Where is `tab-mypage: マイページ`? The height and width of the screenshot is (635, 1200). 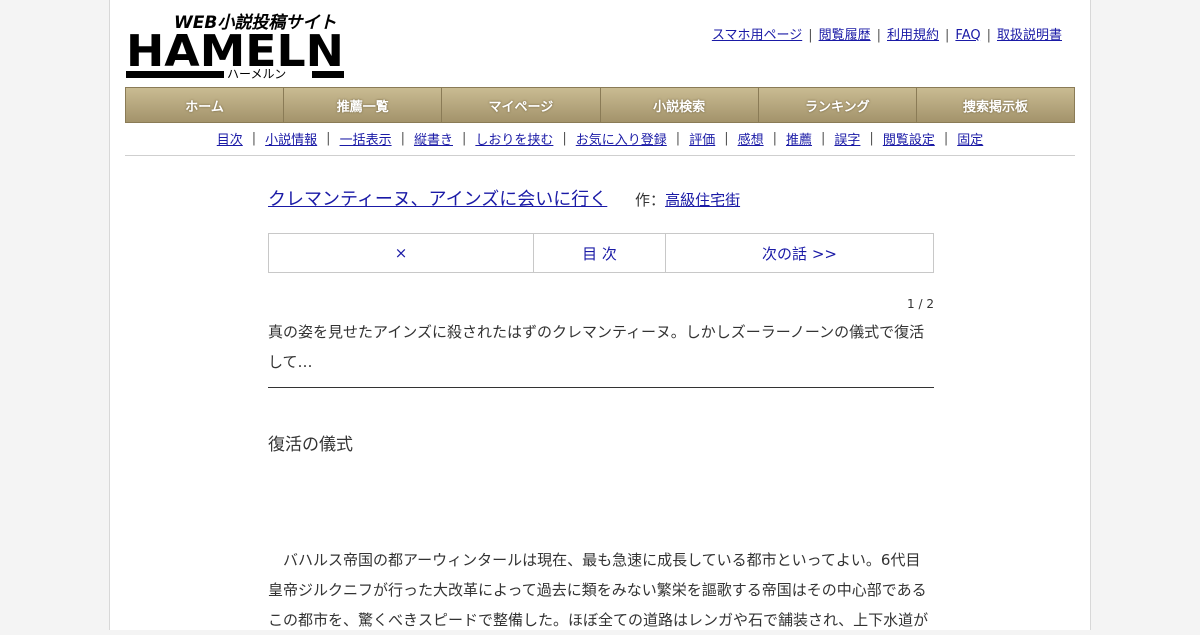
tab-mypage: マイページ is located at coordinates (521, 105).